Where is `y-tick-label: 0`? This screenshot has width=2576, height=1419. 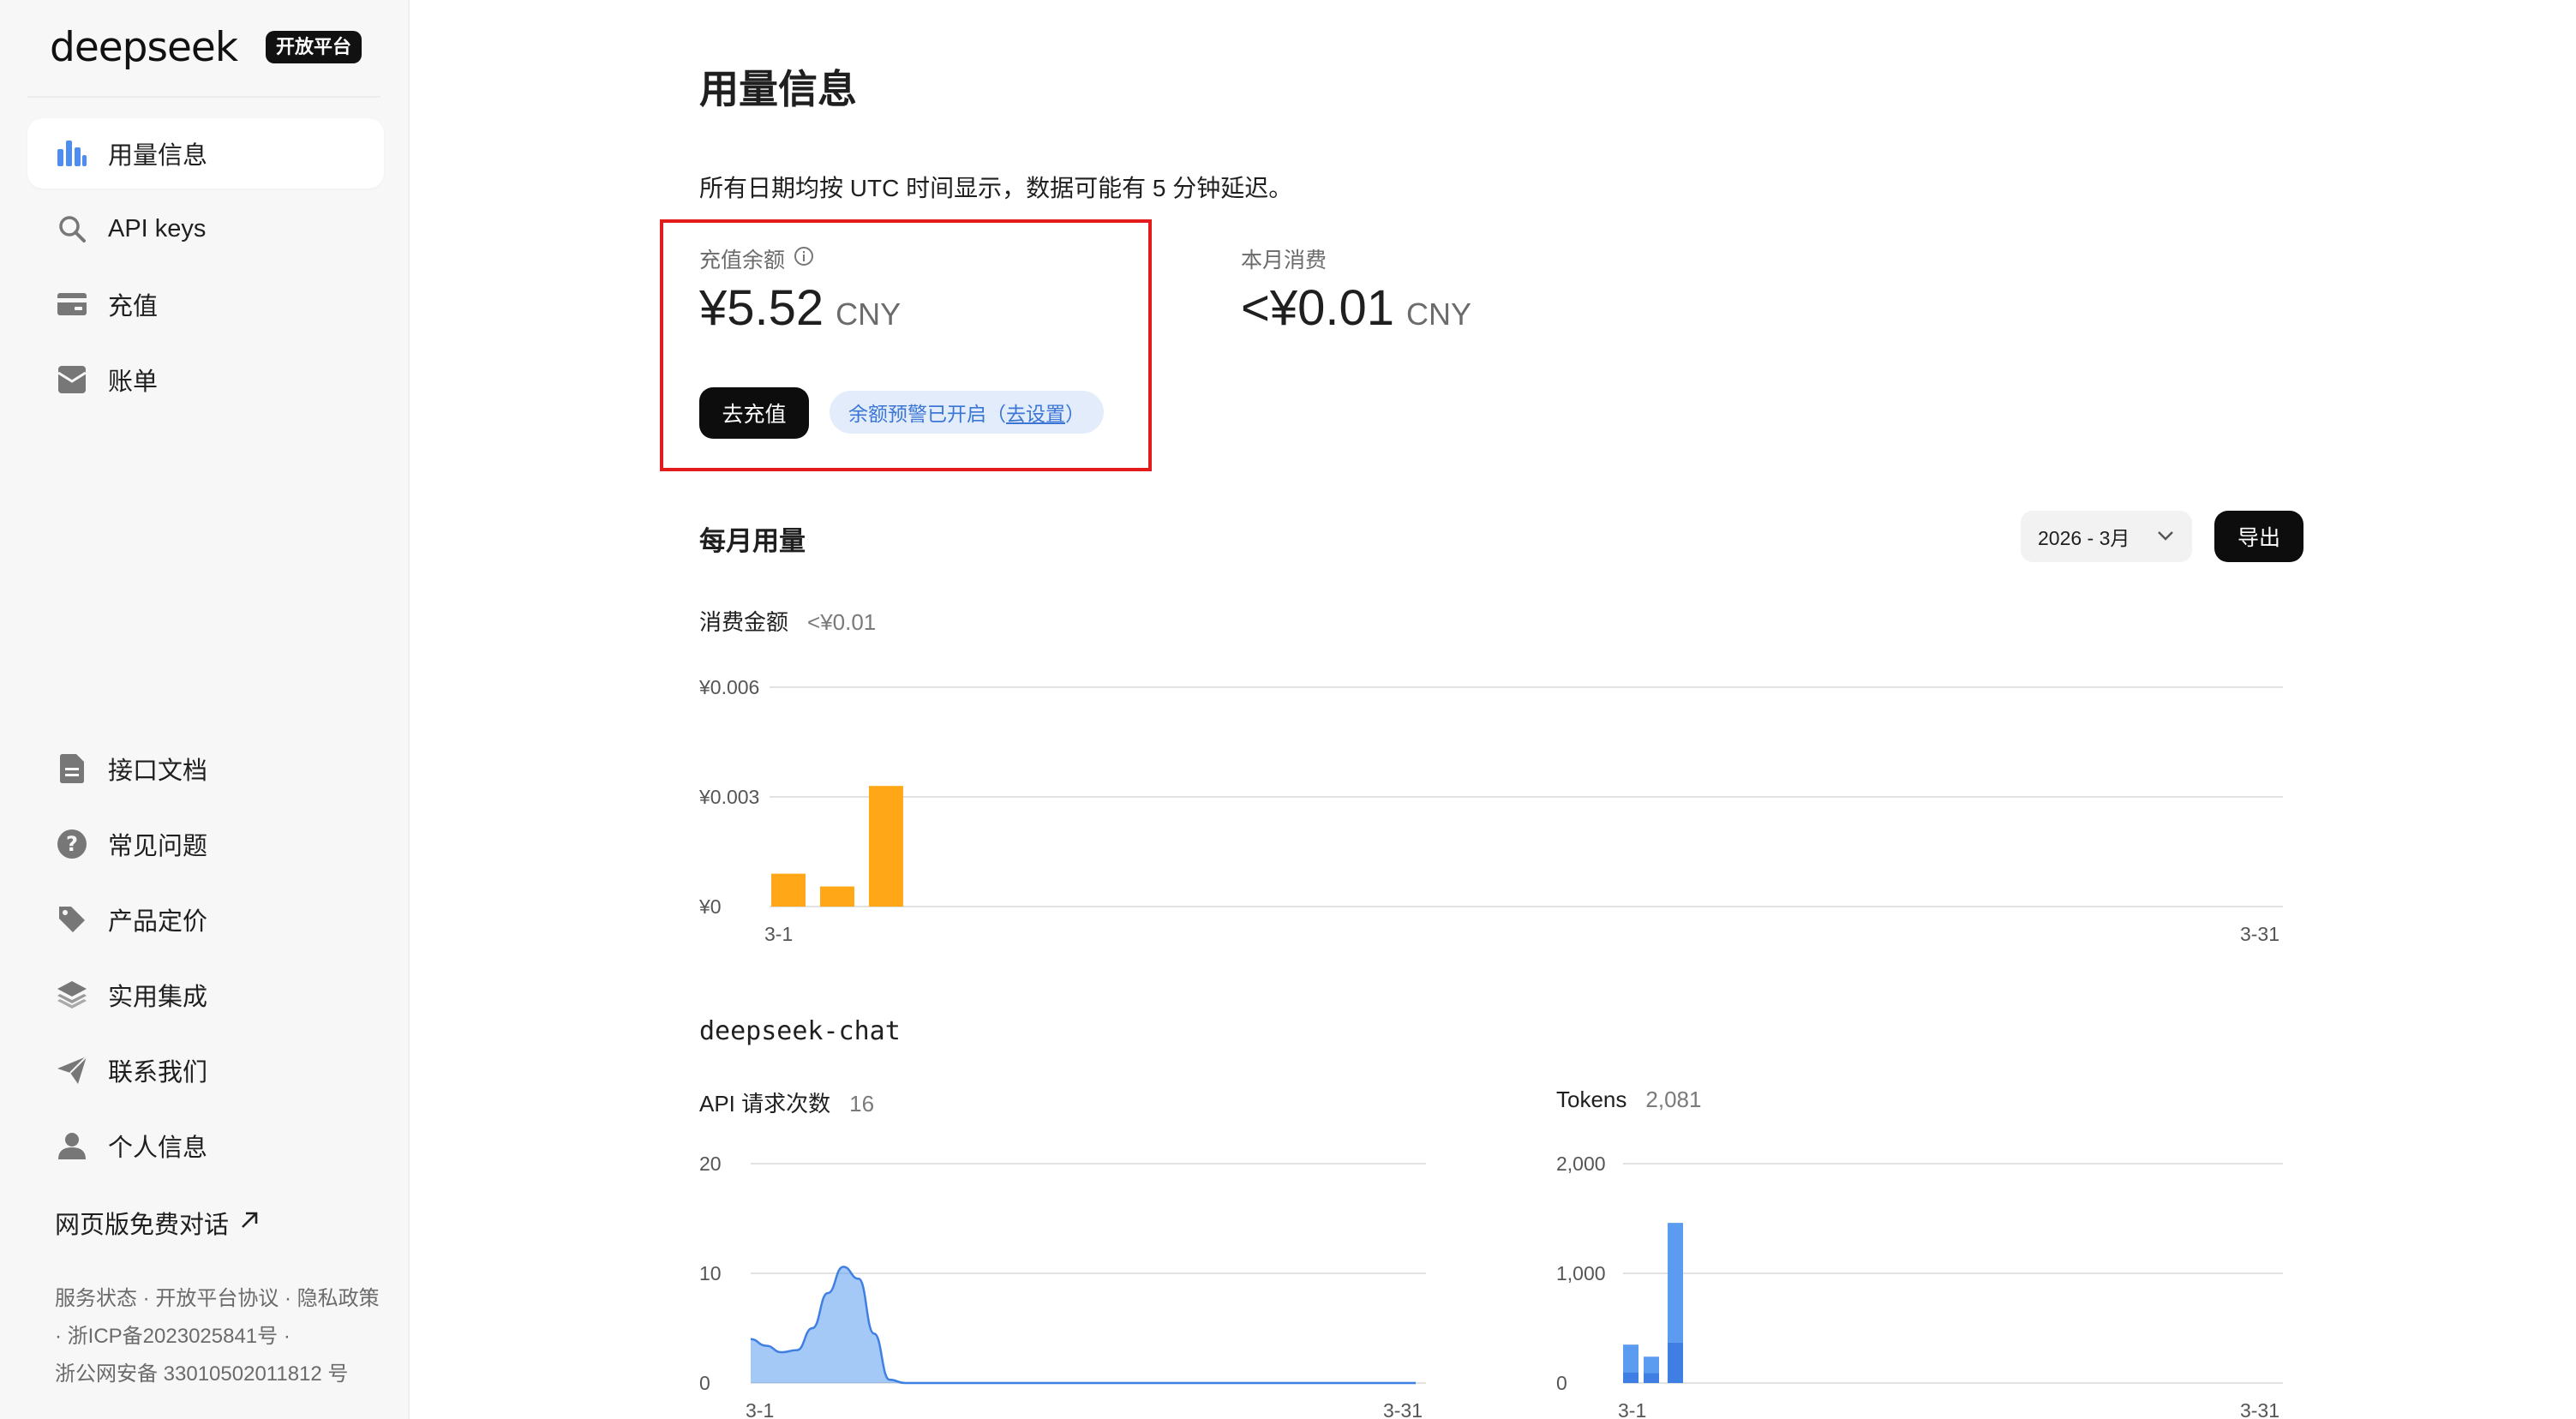 y-tick-label: 0 is located at coordinates (1561, 1383).